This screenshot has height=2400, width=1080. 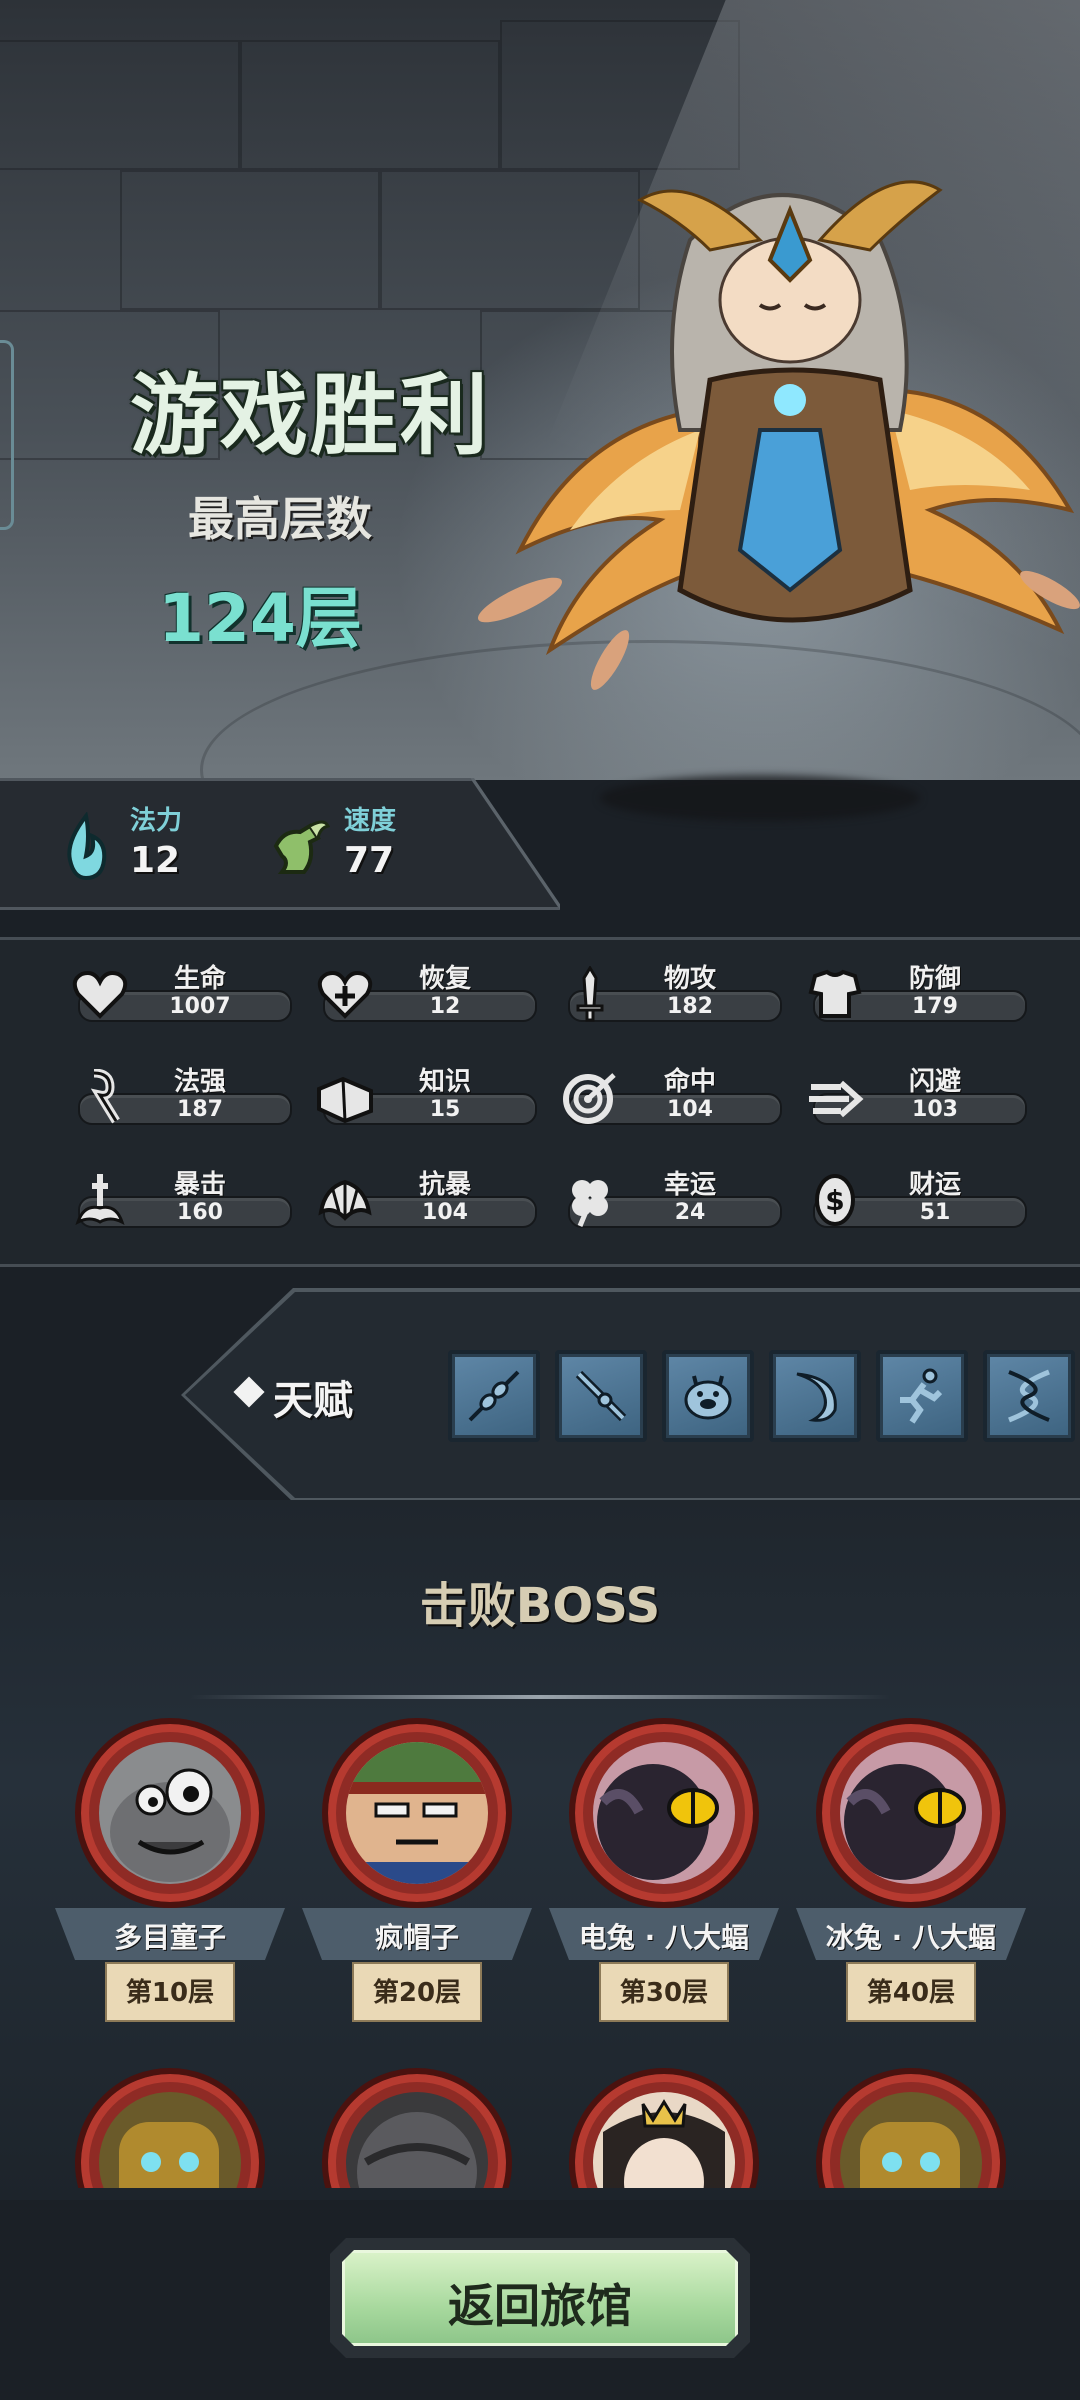 I want to click on stat-mana: 法力 12, so click(x=136, y=845).